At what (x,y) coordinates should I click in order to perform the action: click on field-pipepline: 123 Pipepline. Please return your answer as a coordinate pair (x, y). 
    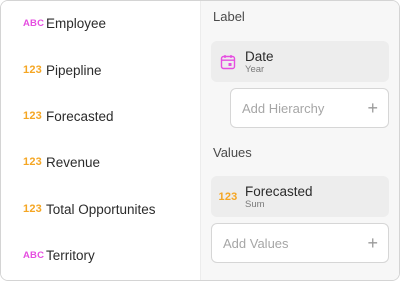
    Looking at the image, I should click on (108, 70).